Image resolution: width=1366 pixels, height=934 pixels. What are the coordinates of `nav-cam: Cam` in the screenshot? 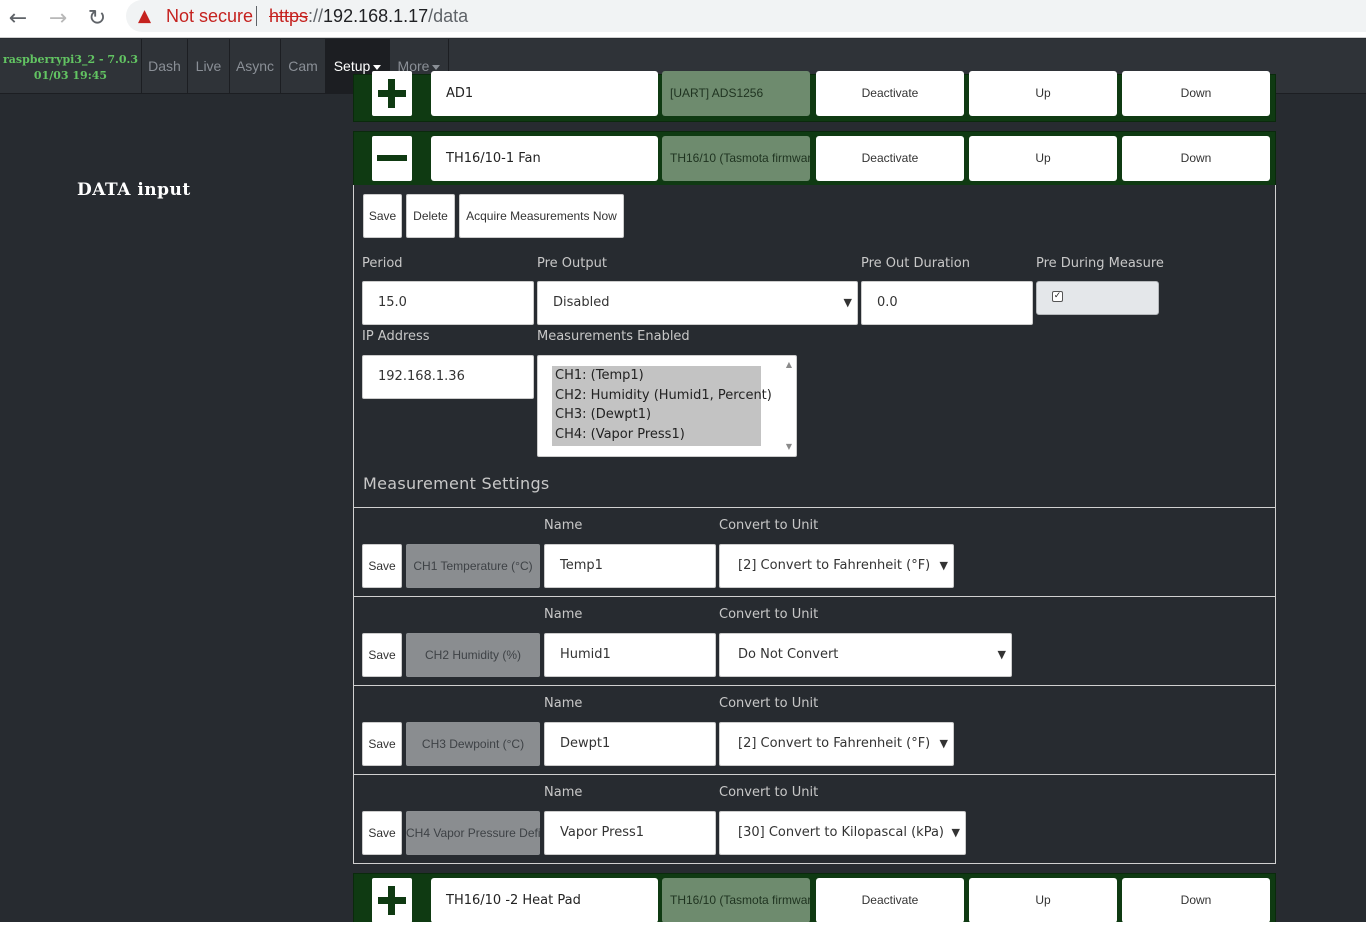 It's located at (303, 66).